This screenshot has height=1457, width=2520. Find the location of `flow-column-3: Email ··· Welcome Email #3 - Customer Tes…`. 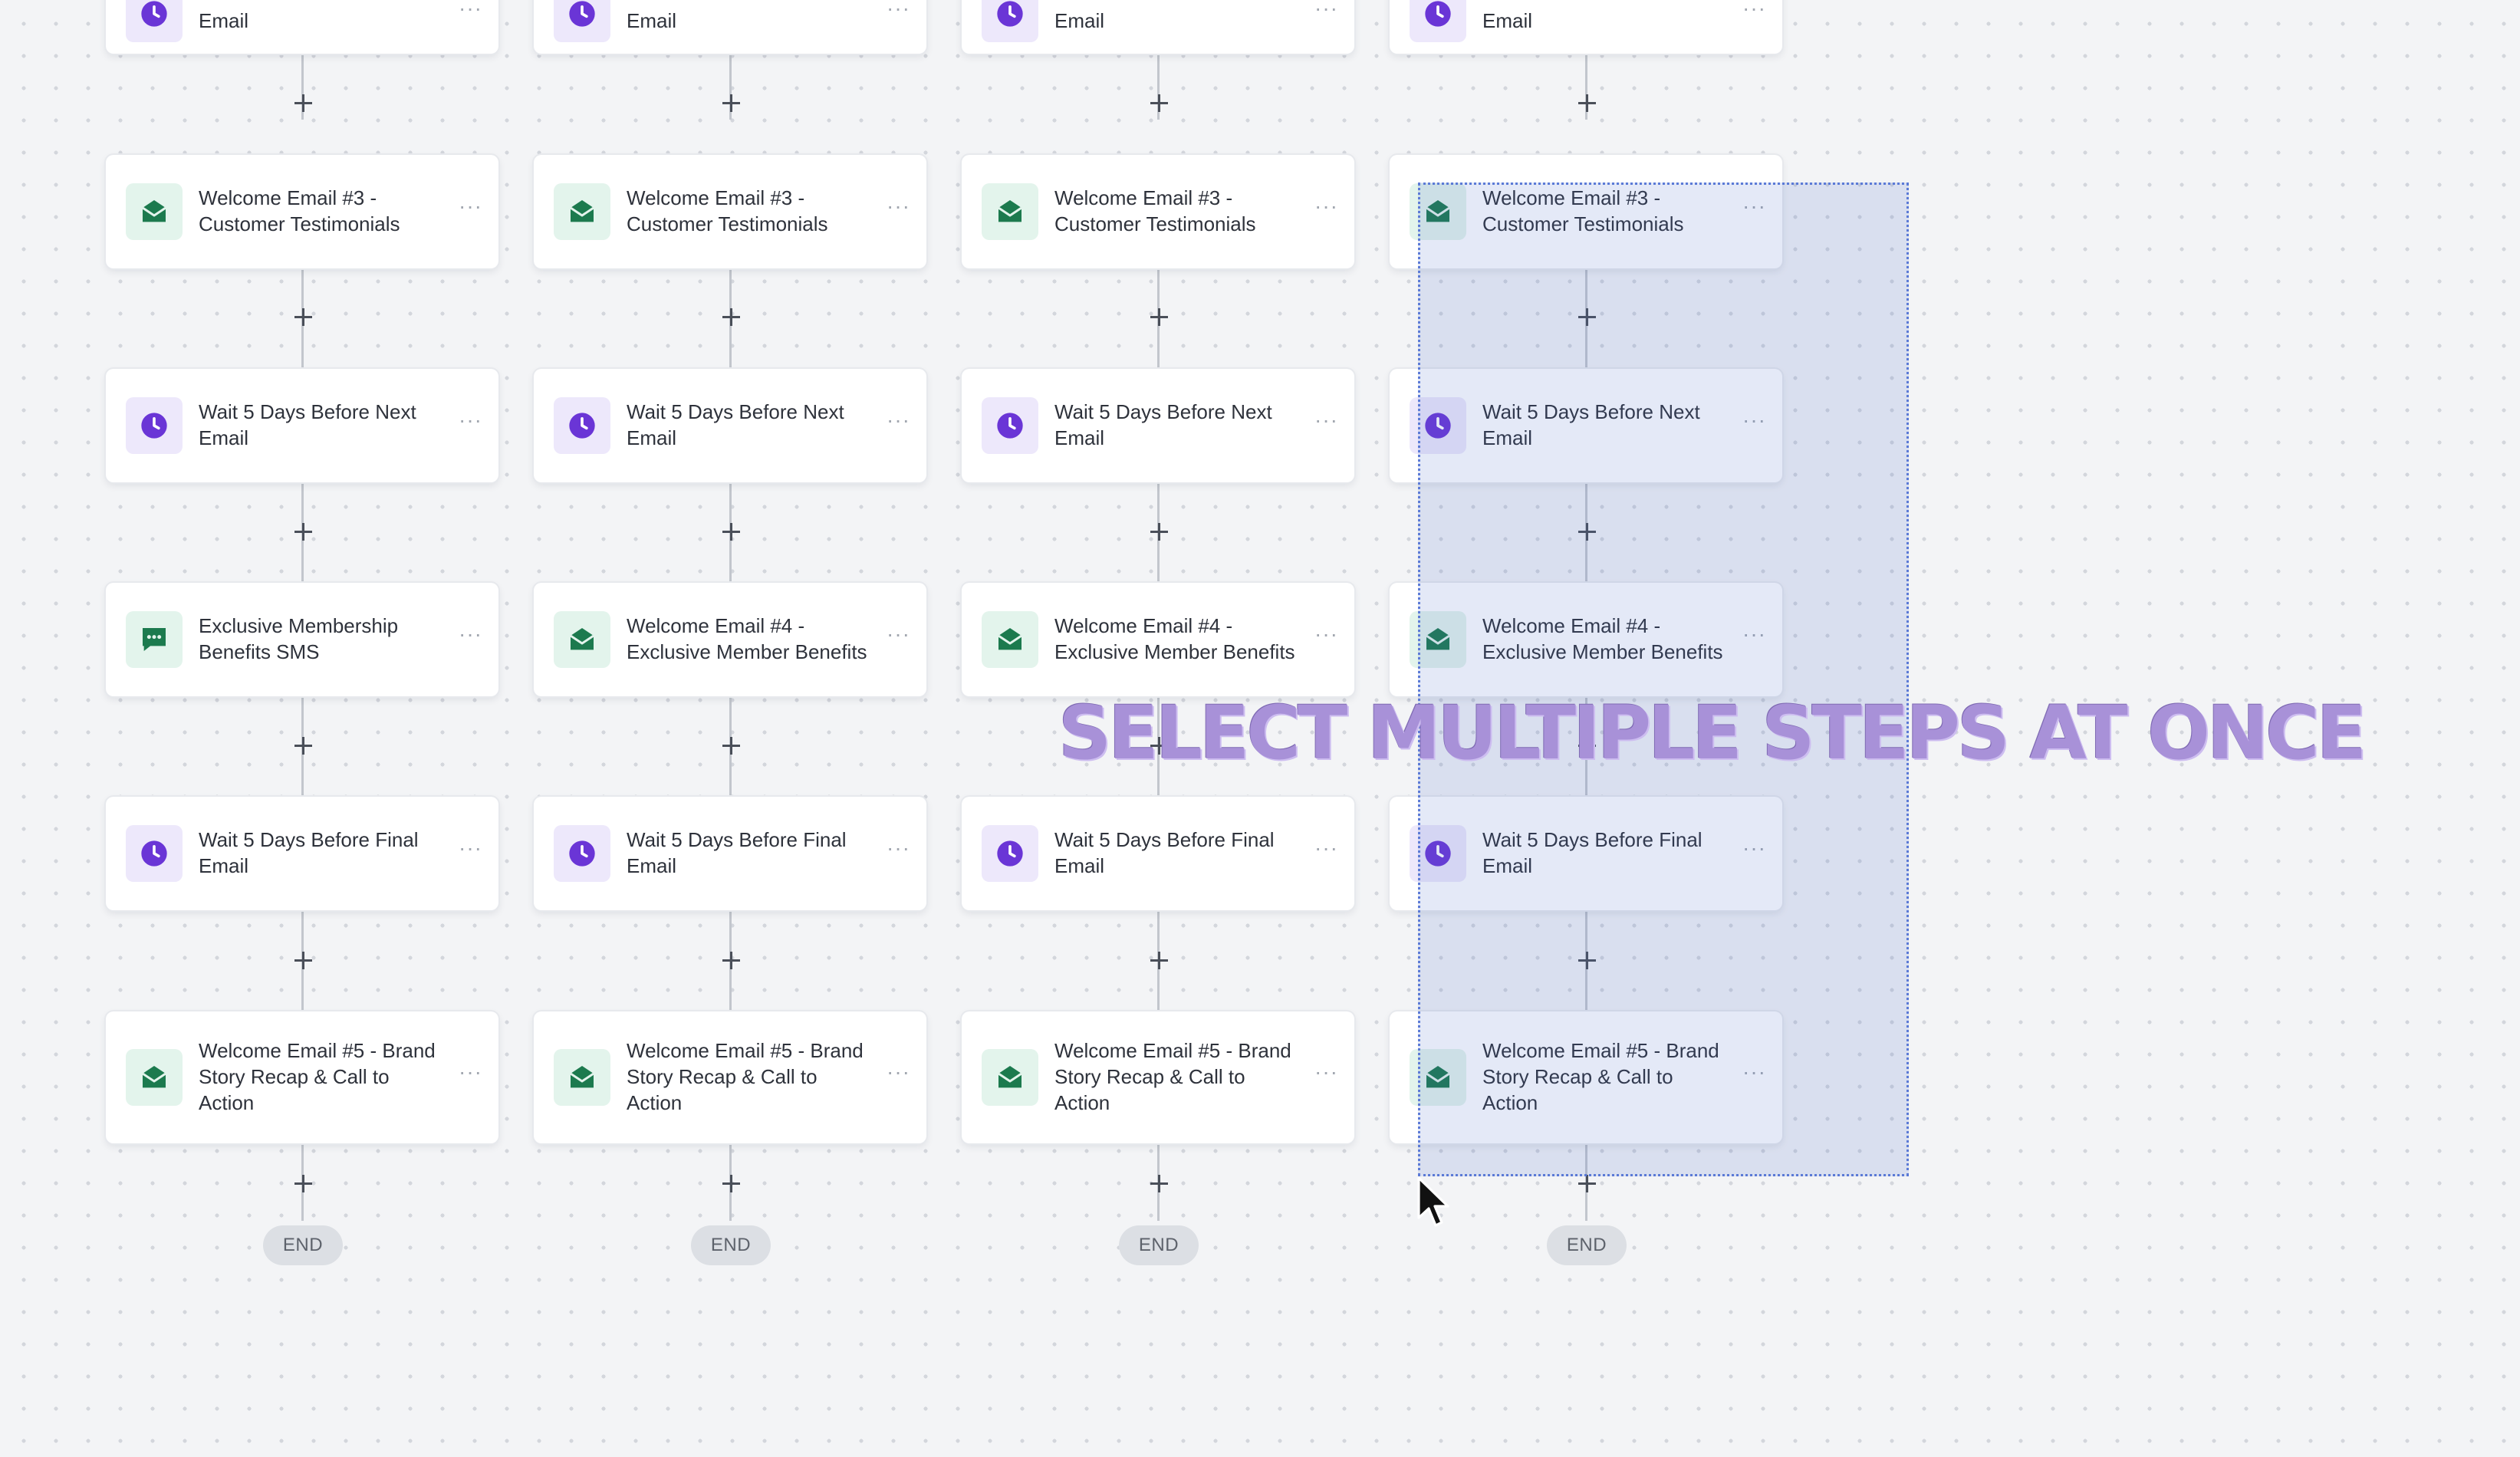

flow-column-3: Email ··· Welcome Email #3 - Customer Tes… is located at coordinates (1158, 644).